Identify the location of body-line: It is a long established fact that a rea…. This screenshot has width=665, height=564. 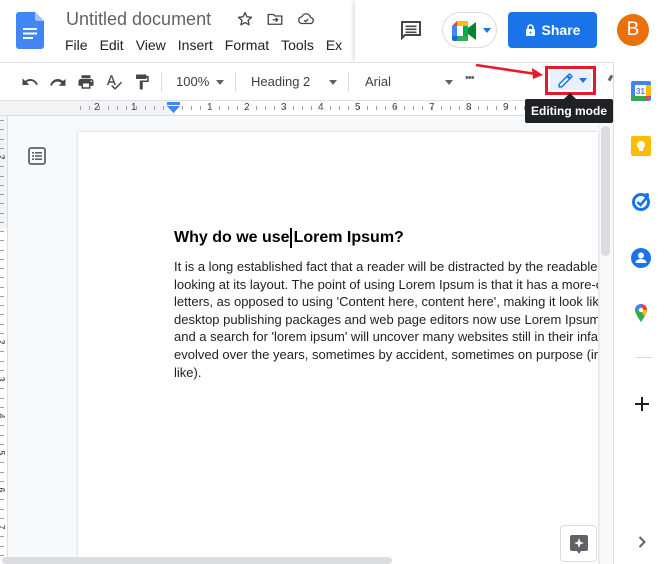
(386, 266).